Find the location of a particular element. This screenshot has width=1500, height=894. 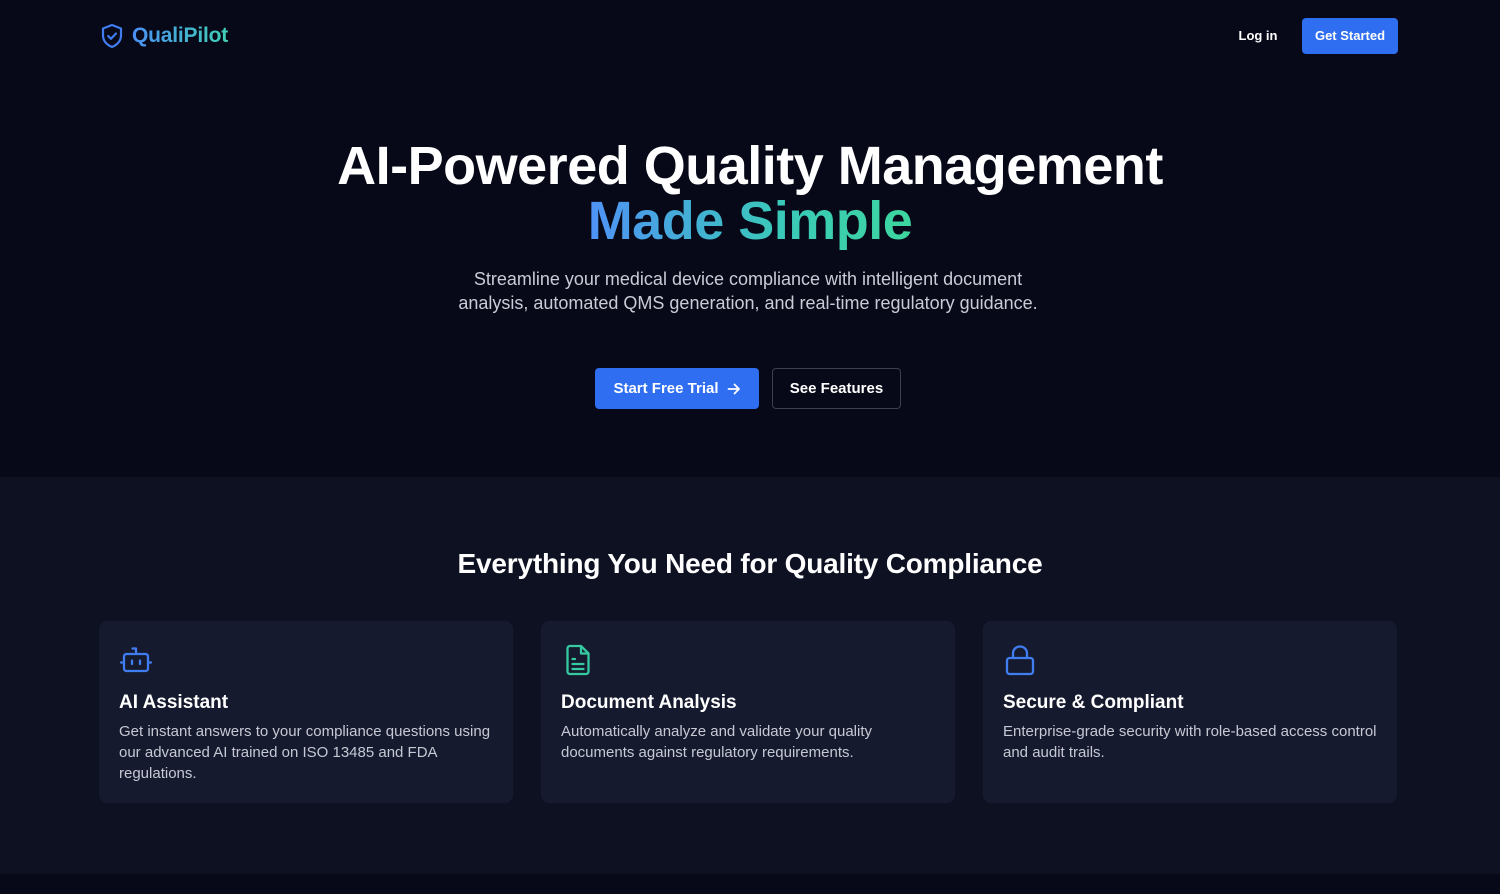

start-free-trial-label: Start Free Trial is located at coordinates (666, 388).